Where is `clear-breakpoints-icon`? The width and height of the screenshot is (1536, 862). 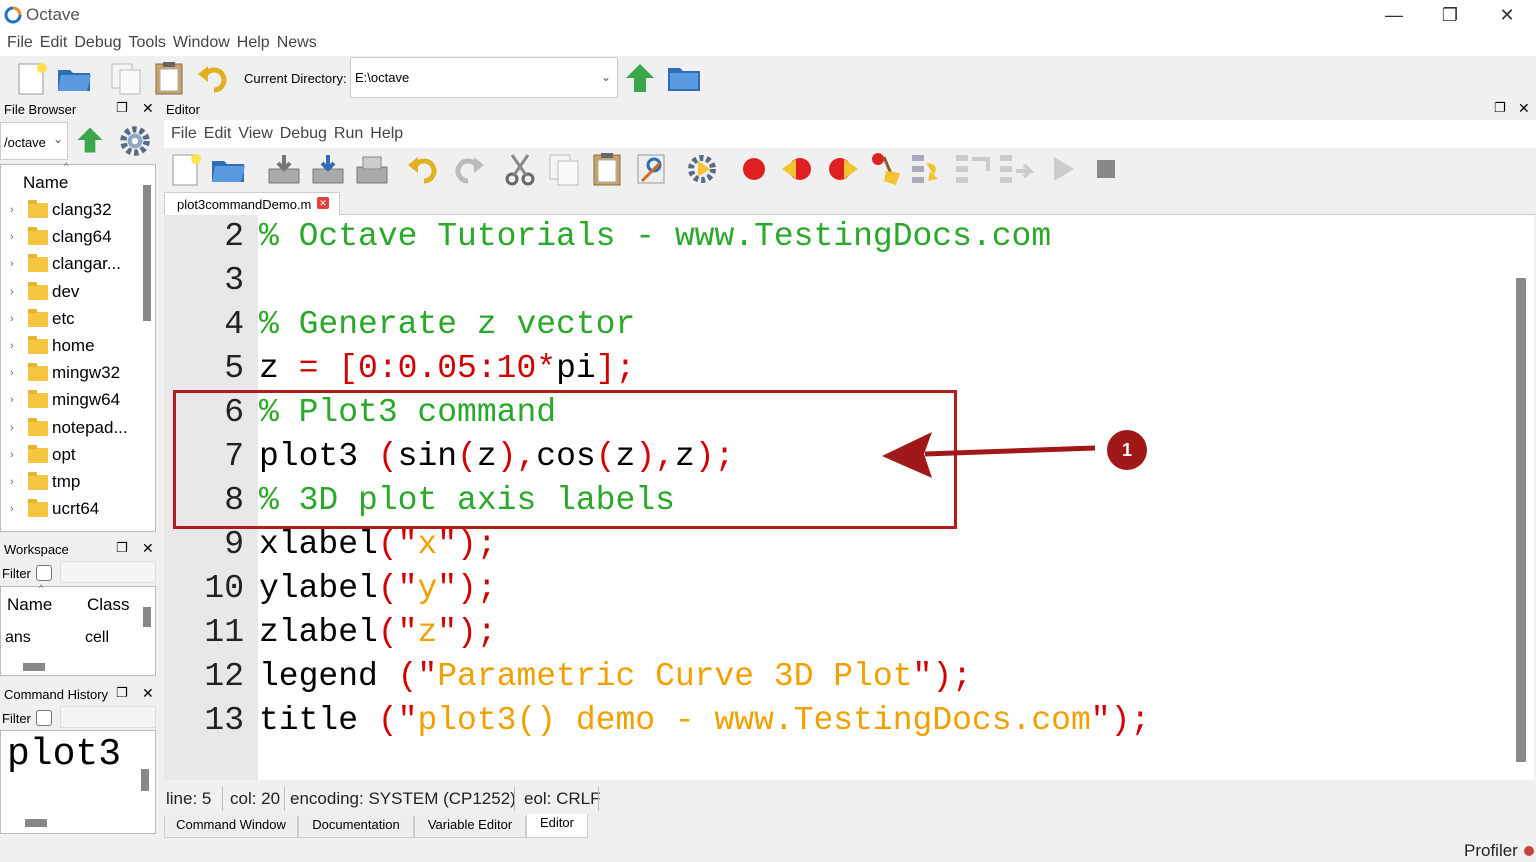
clear-breakpoints-icon is located at coordinates (884, 169).